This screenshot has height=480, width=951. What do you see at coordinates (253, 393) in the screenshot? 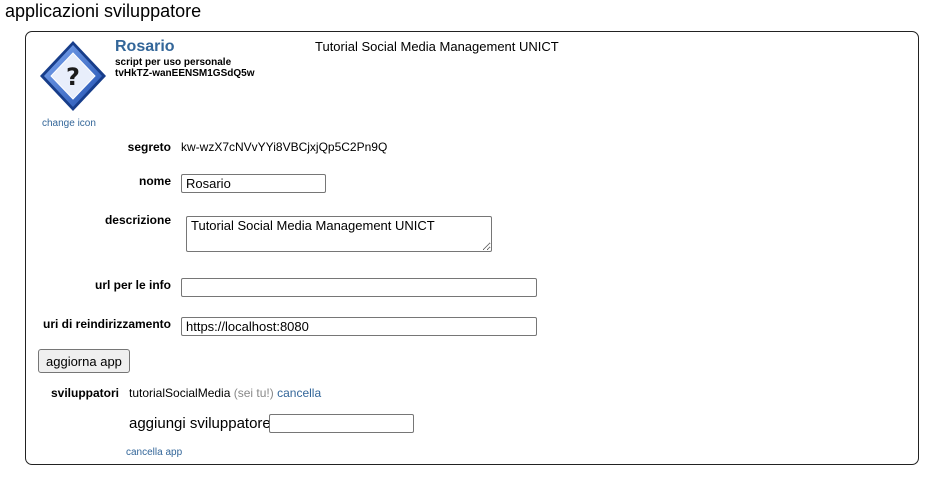
I see `developer-you-note: (sei tu!)` at bounding box center [253, 393].